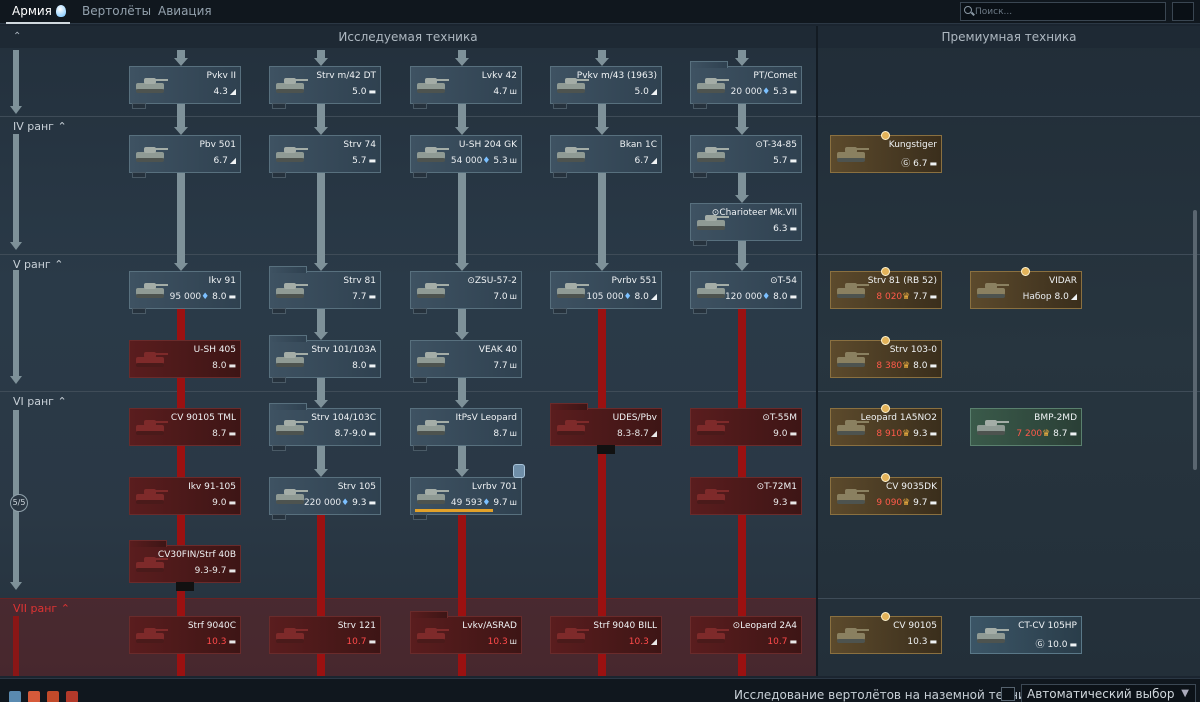  What do you see at coordinates (1037, 297) in the screenshot?
I see `pack-label: Набор` at bounding box center [1037, 297].